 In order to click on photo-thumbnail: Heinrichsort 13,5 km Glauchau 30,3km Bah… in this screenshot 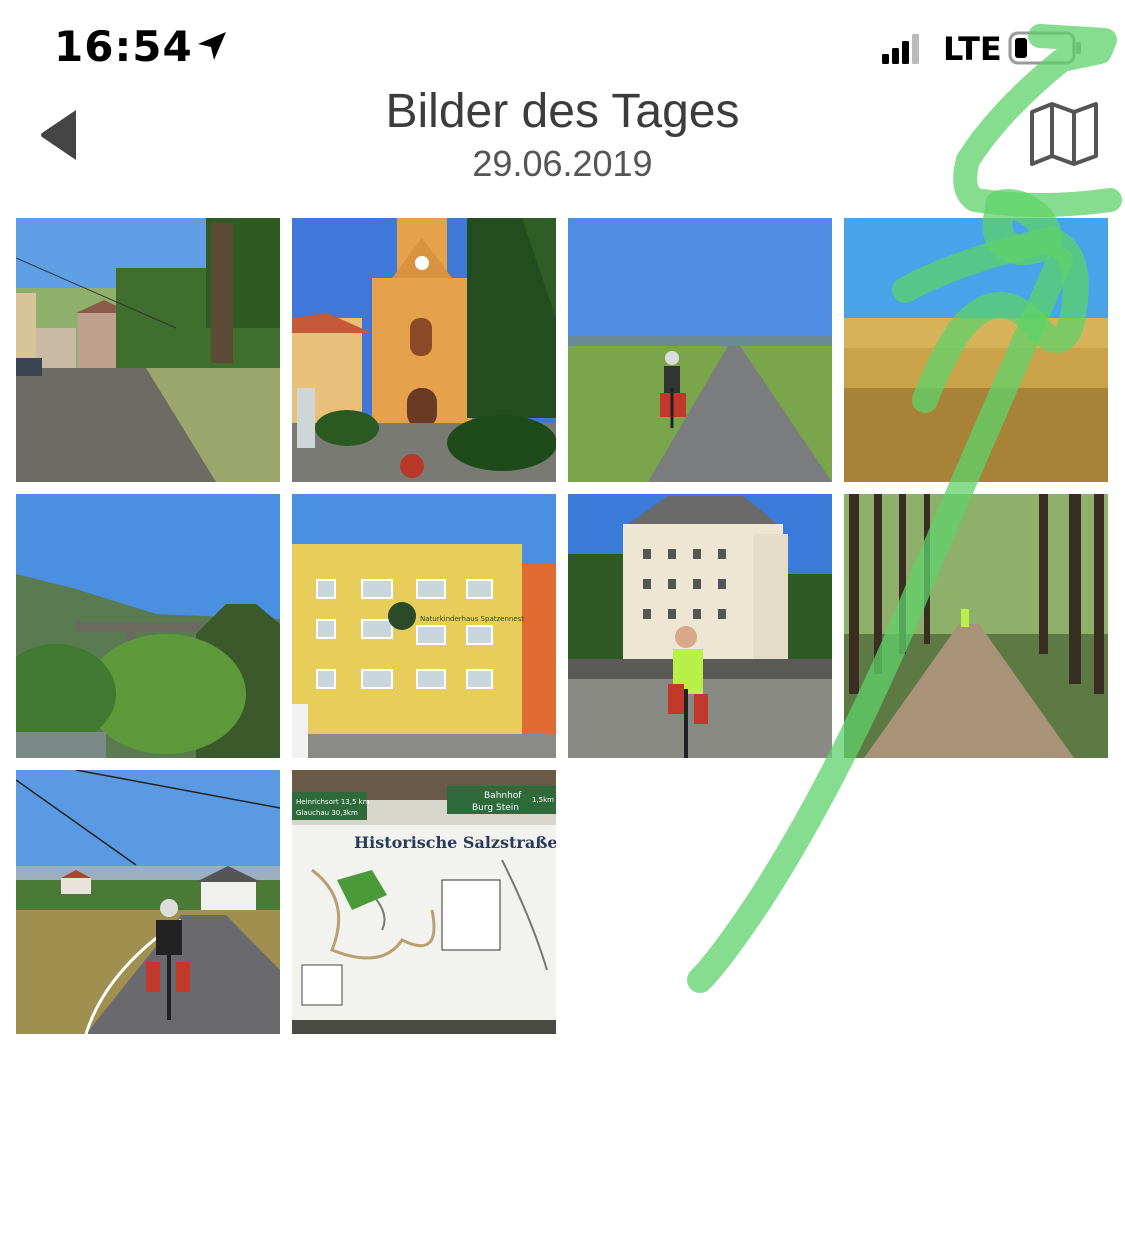, I will do `click(424, 902)`.